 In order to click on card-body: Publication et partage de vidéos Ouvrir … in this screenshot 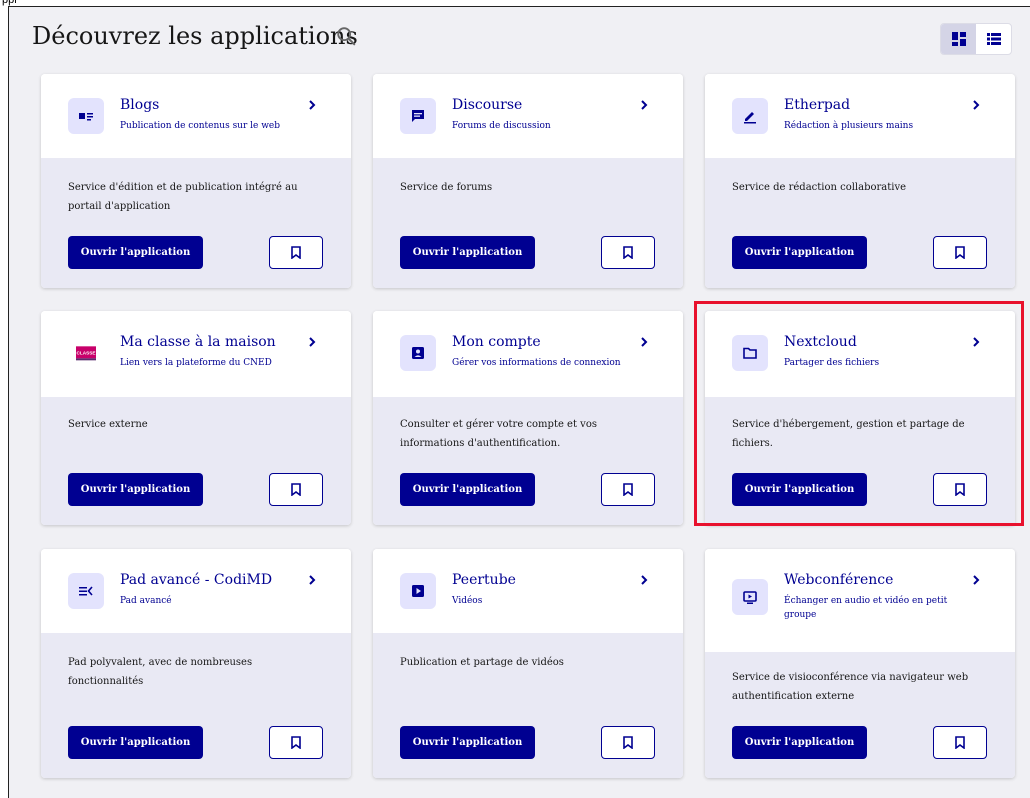, I will do `click(528, 705)`.